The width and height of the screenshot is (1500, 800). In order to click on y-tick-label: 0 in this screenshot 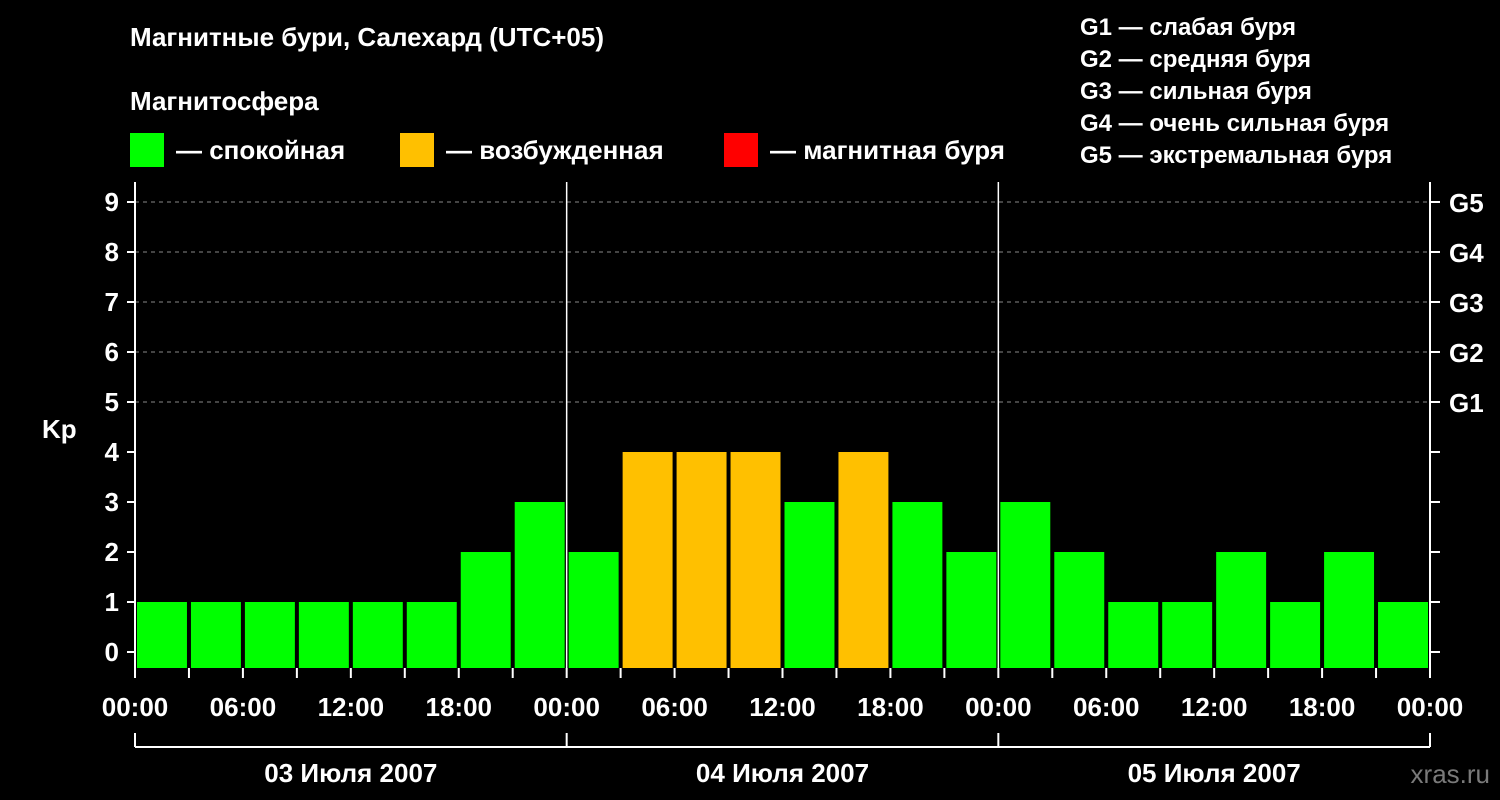, I will do `click(112, 652)`.